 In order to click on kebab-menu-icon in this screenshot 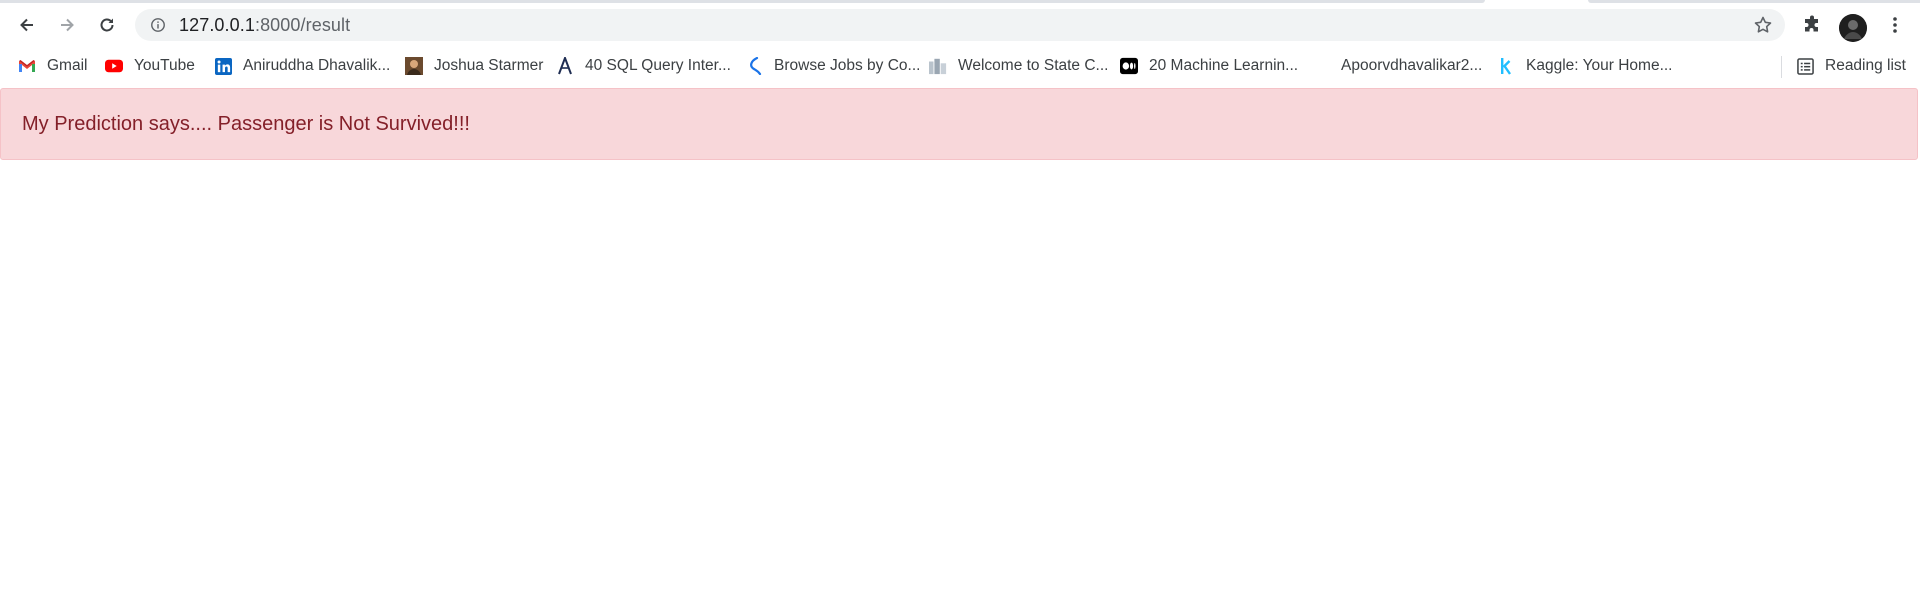, I will do `click(1895, 25)`.